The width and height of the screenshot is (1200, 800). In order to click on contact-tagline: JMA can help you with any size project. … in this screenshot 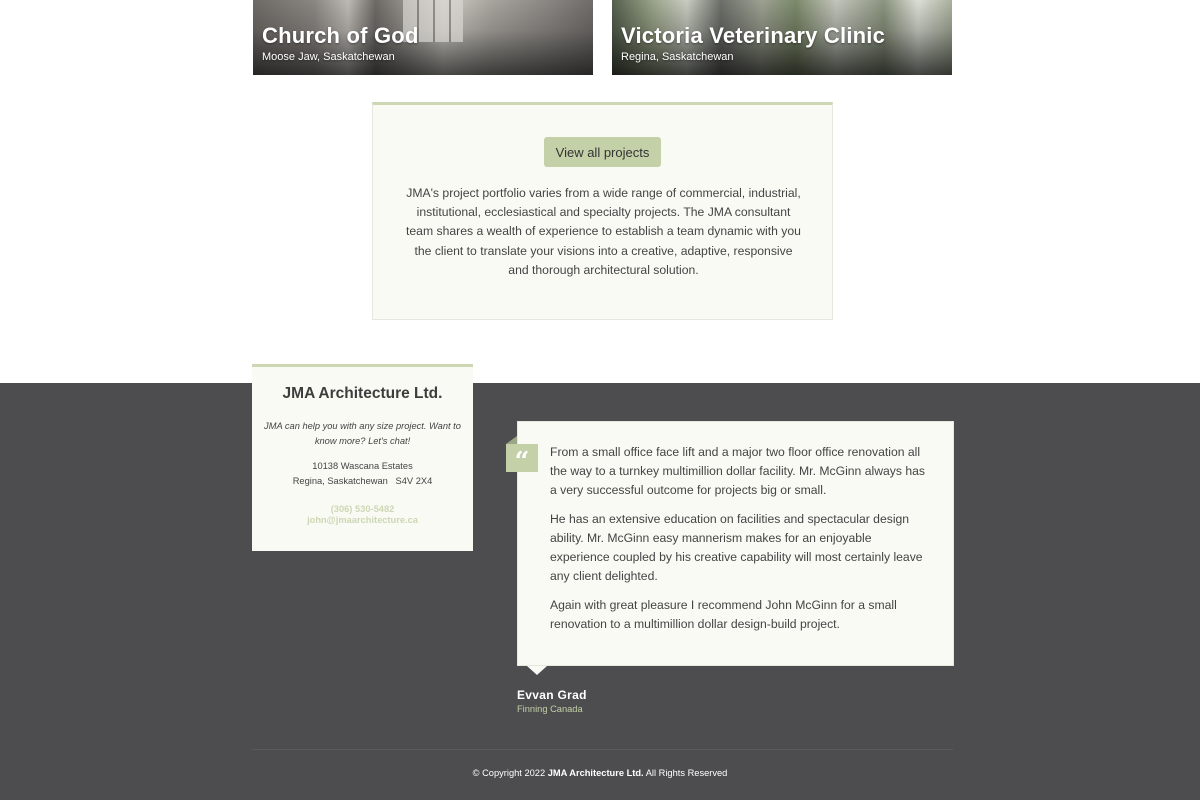, I will do `click(362, 433)`.